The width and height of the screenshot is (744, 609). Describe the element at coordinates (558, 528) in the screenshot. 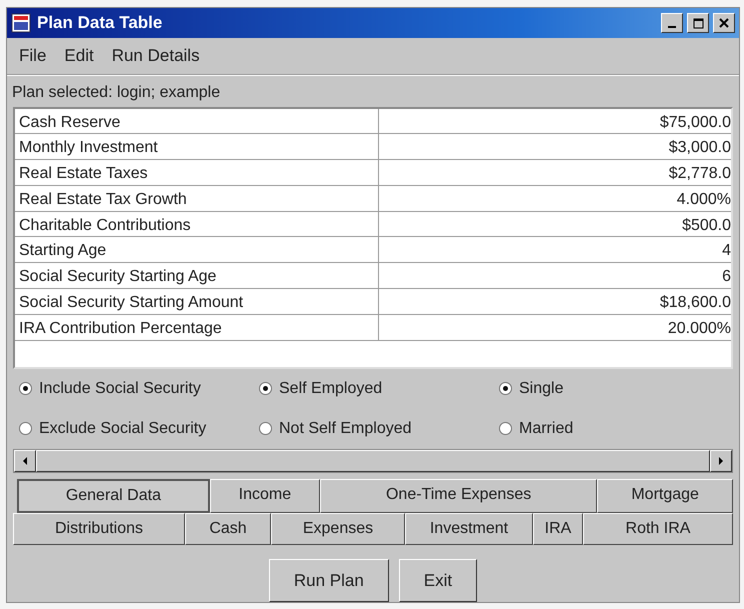

I see `tab: IRA` at that location.